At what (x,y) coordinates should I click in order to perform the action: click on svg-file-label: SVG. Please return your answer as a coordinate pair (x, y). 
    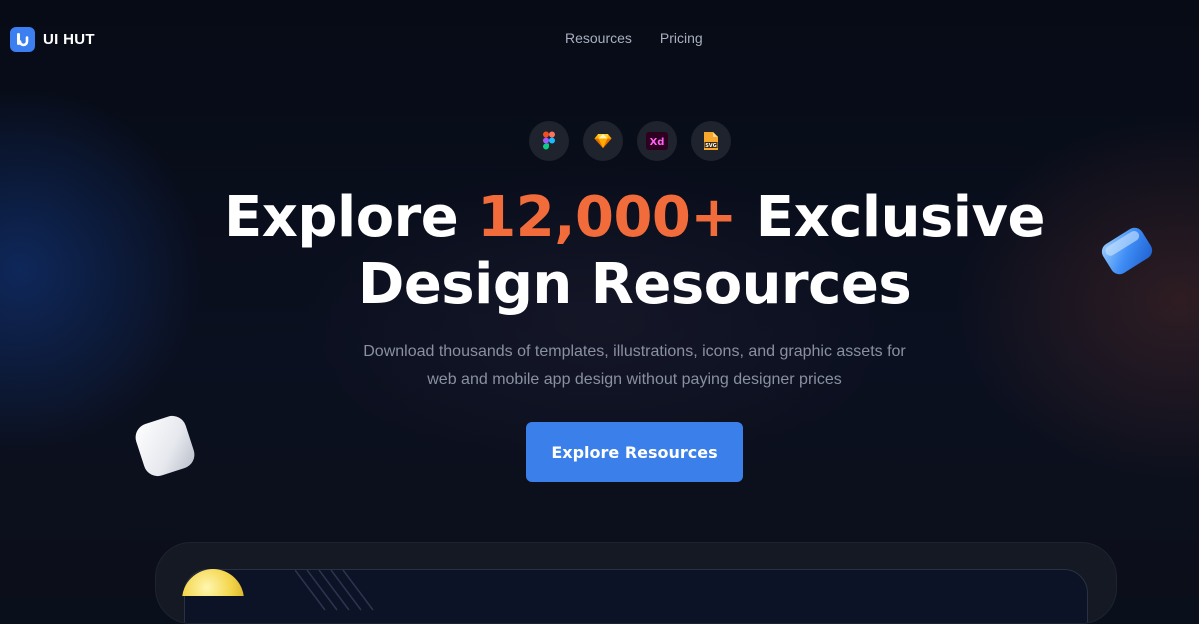
    Looking at the image, I should click on (711, 146).